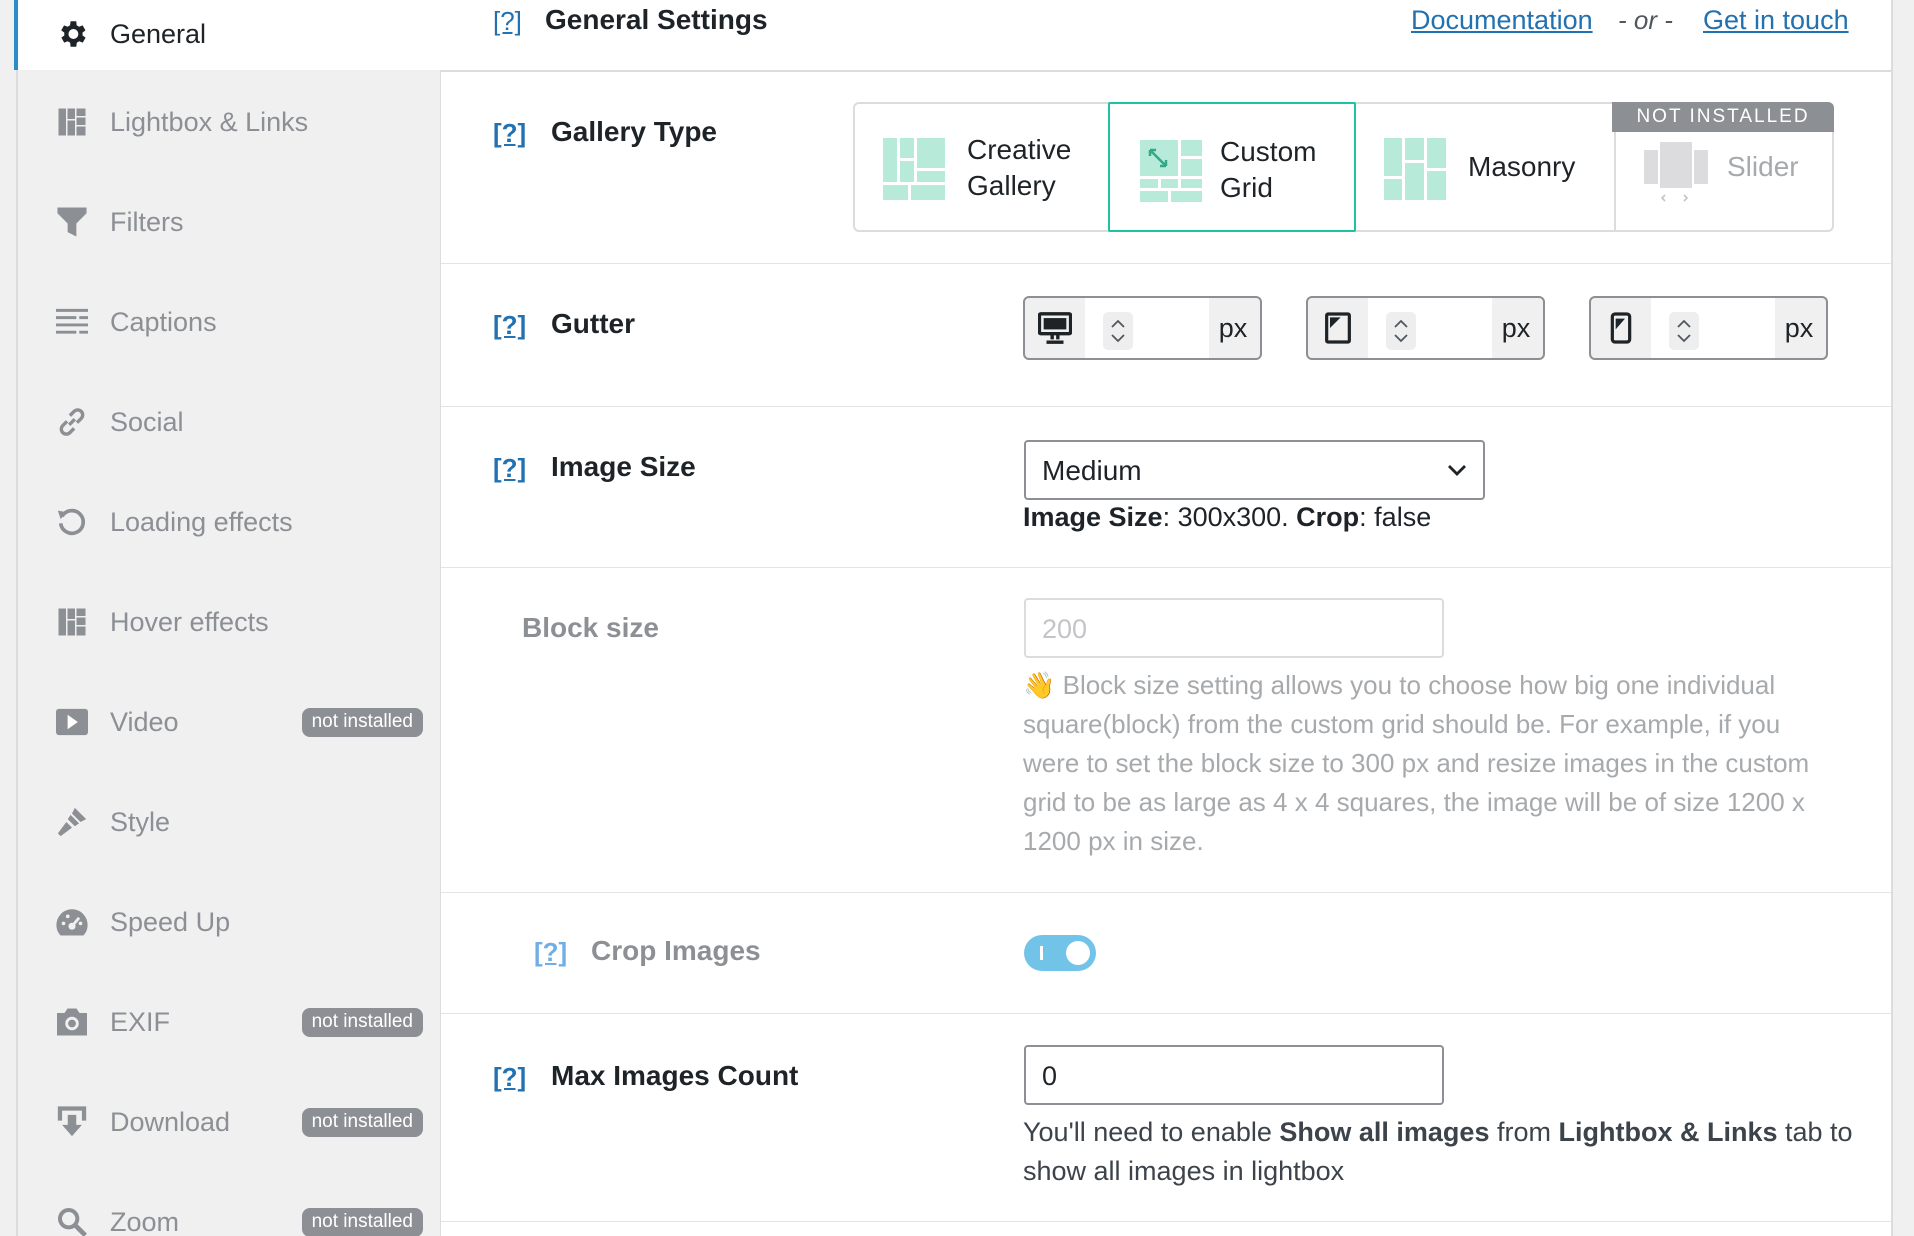  I want to click on sidebar-item-video: Video not installed, so click(230, 722).